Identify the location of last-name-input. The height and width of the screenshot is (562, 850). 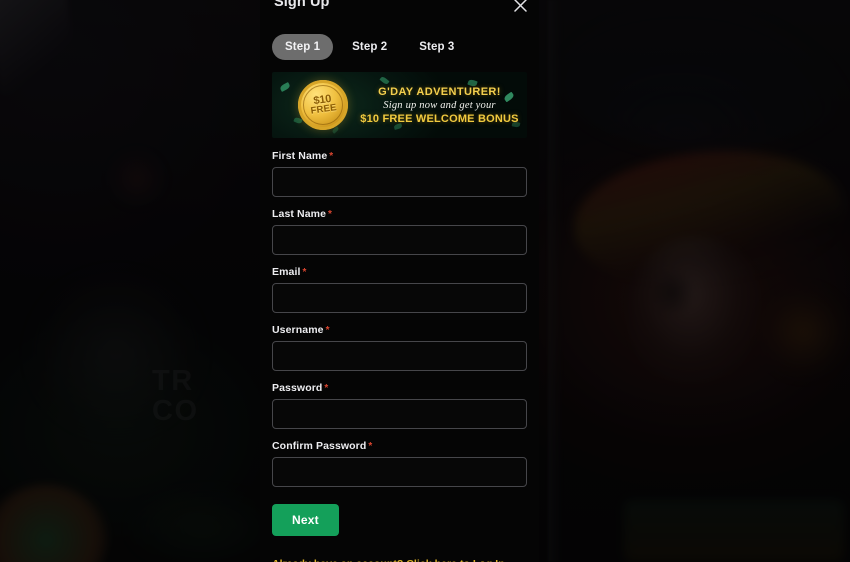
(399, 240).